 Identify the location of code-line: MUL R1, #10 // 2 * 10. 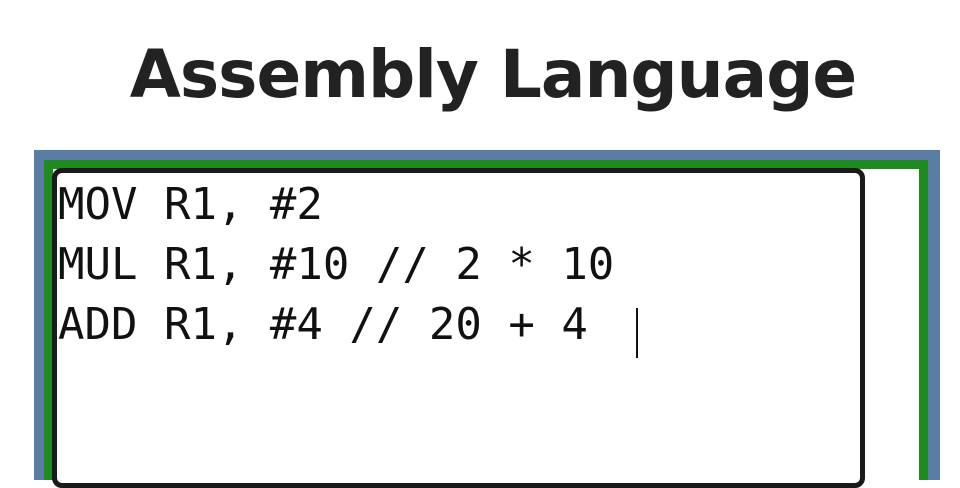
(336, 264).